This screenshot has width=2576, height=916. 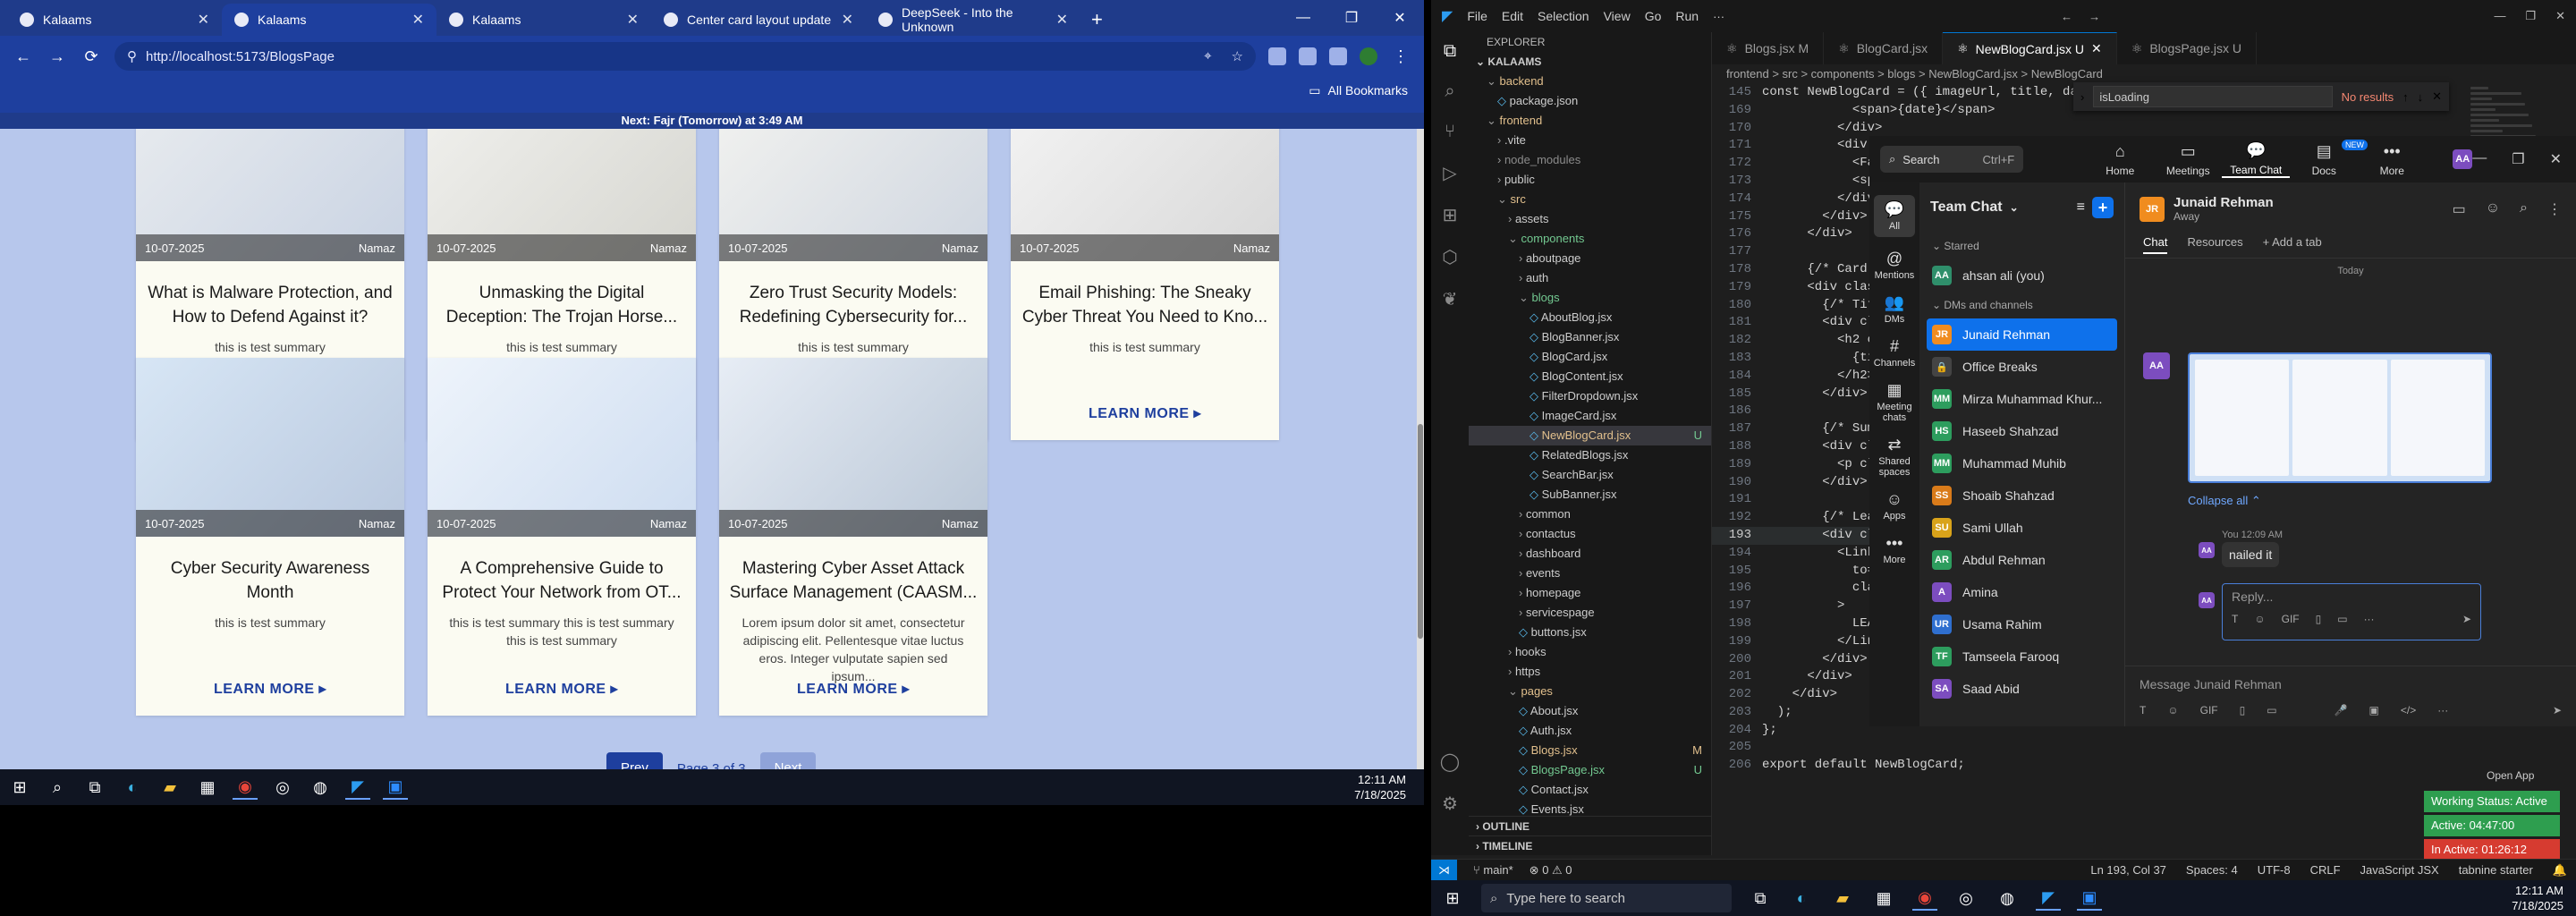 What do you see at coordinates (2340, 417) in the screenshot?
I see `shared-image-message` at bounding box center [2340, 417].